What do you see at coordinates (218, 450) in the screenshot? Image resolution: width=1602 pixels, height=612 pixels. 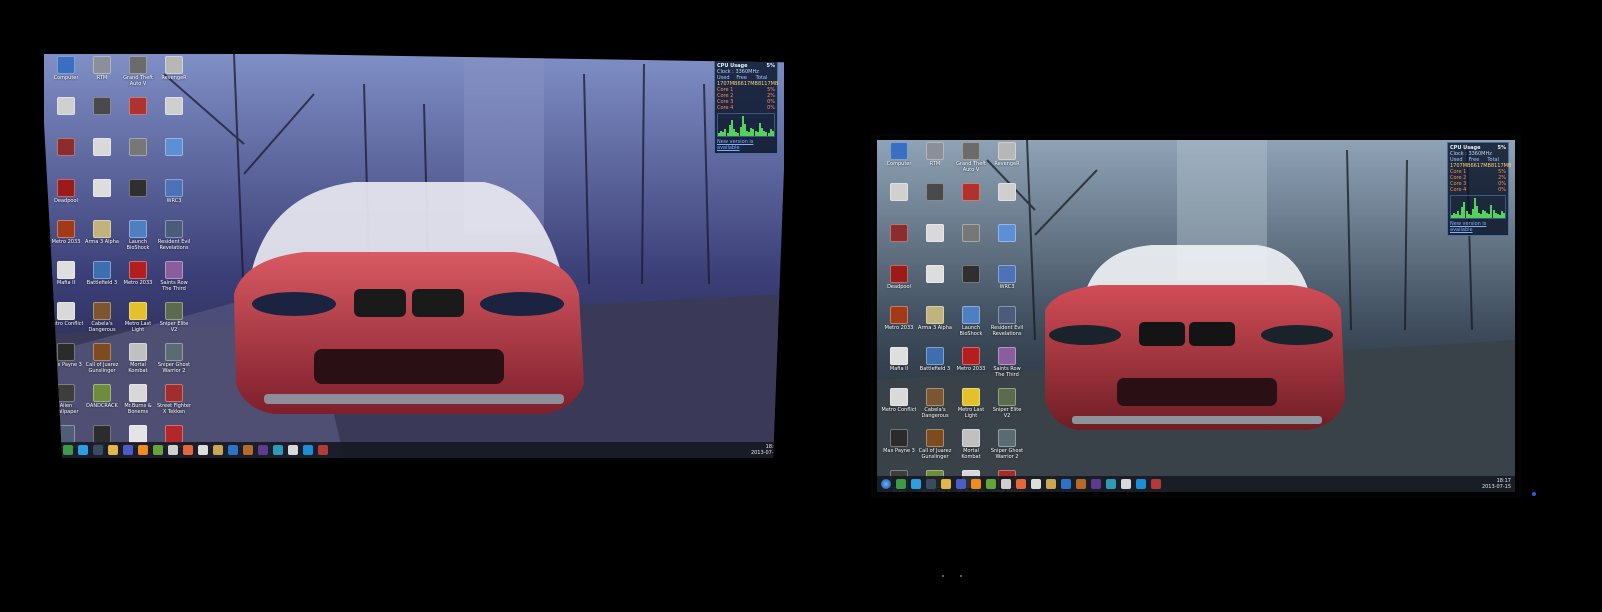 I see `folder-icon` at bounding box center [218, 450].